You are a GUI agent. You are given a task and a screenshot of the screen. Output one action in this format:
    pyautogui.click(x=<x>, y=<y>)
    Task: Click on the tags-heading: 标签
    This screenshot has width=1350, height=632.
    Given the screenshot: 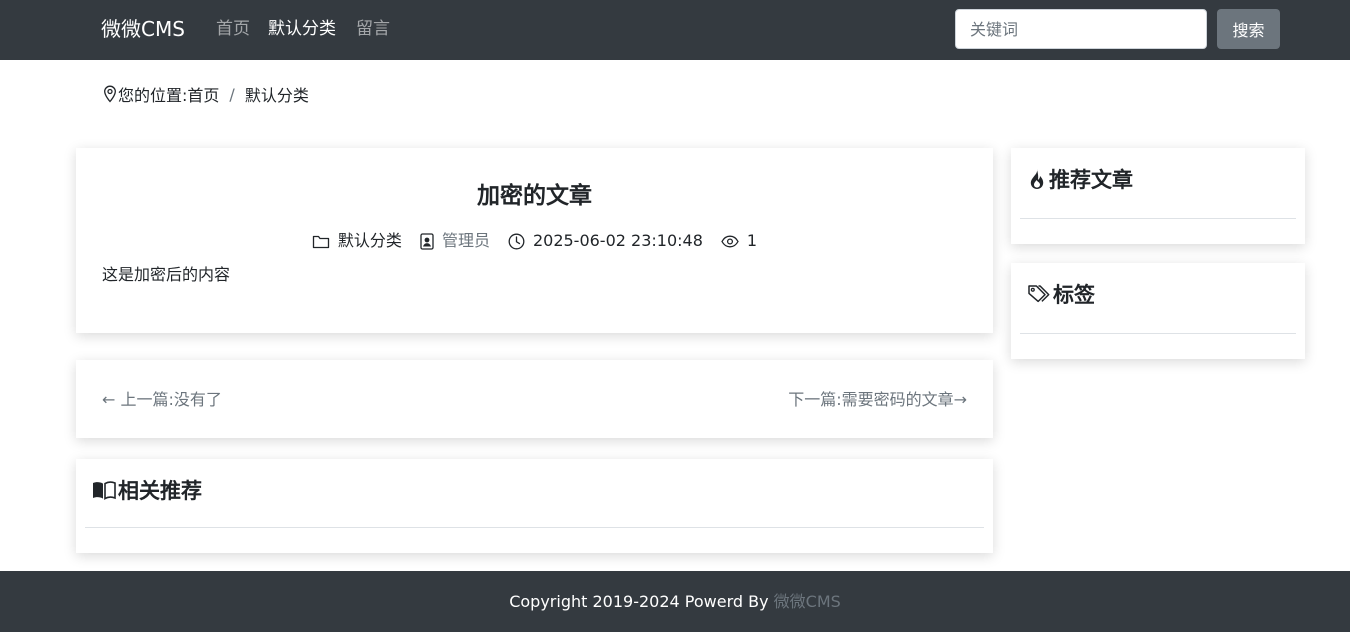 What is the action you would take?
    pyautogui.click(x=1061, y=294)
    